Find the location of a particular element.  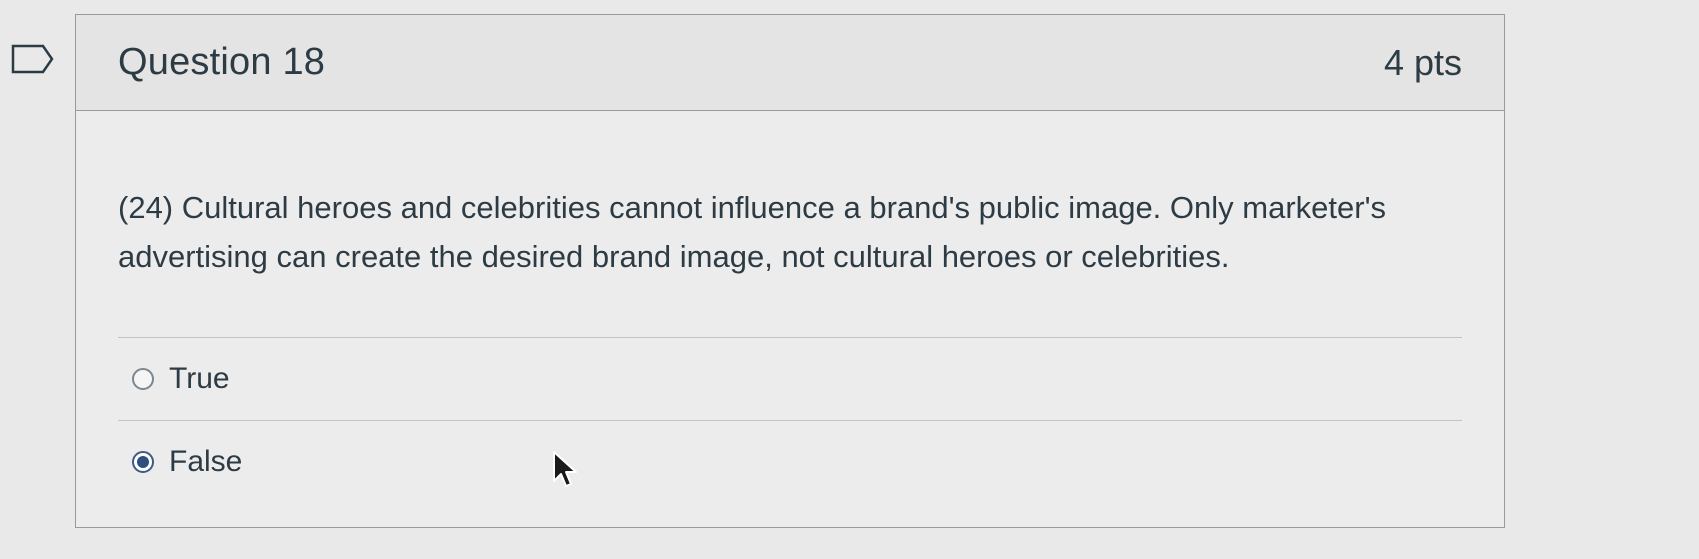

answer-label: True is located at coordinates (199, 379).